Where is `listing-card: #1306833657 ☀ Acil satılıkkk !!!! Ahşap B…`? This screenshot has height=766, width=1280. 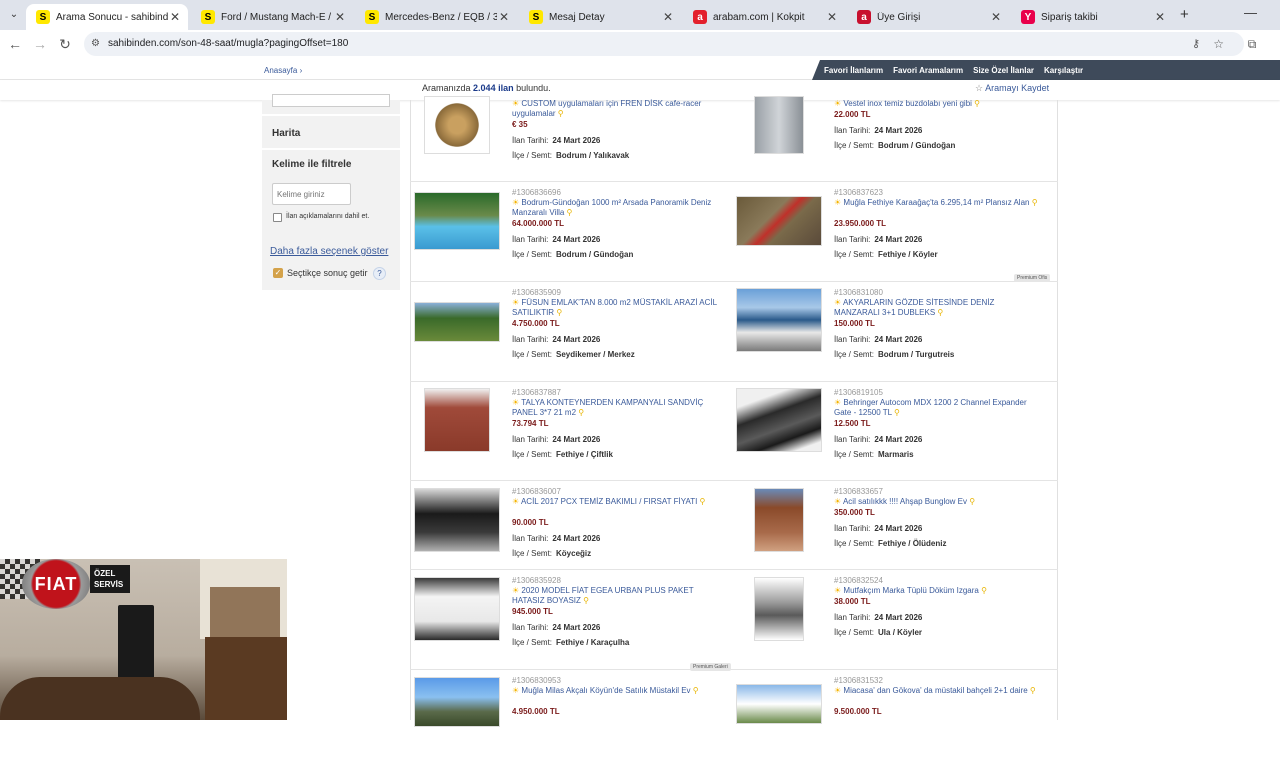 listing-card: #1306833657 ☀ Acil satılıkkk !!!! Ahşap B… is located at coordinates (896, 532).